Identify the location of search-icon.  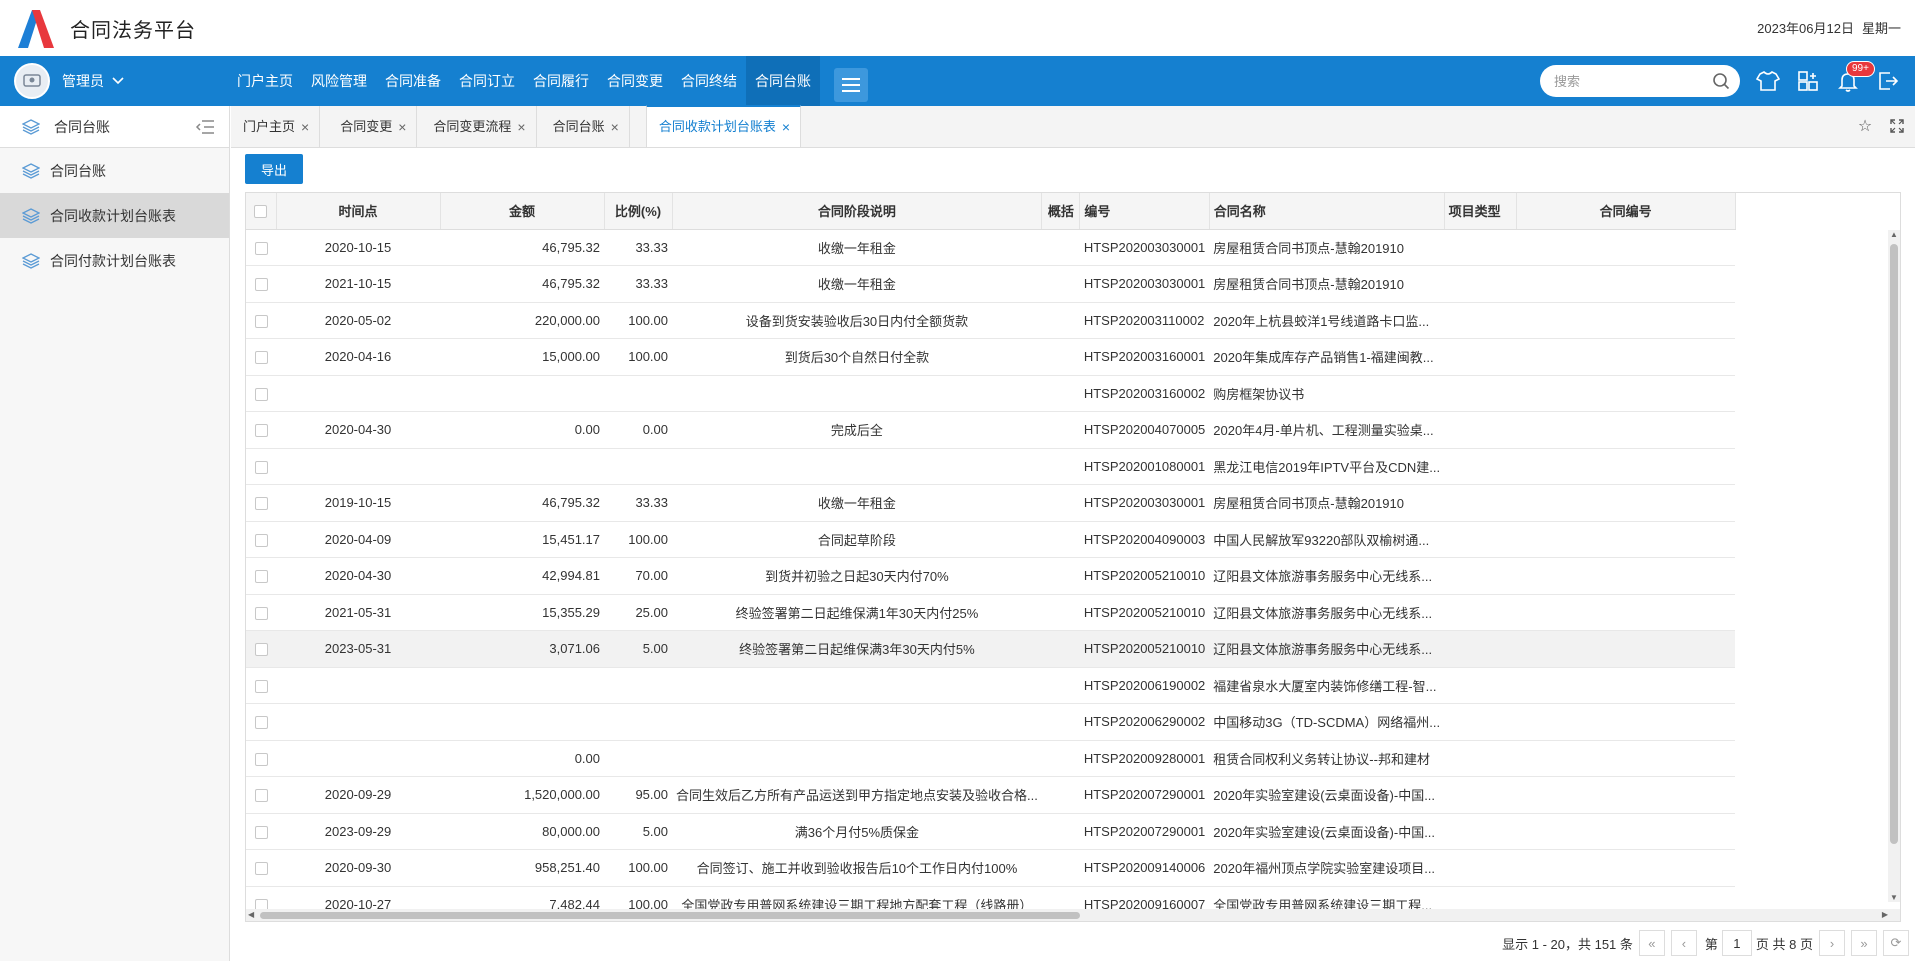
(1721, 81).